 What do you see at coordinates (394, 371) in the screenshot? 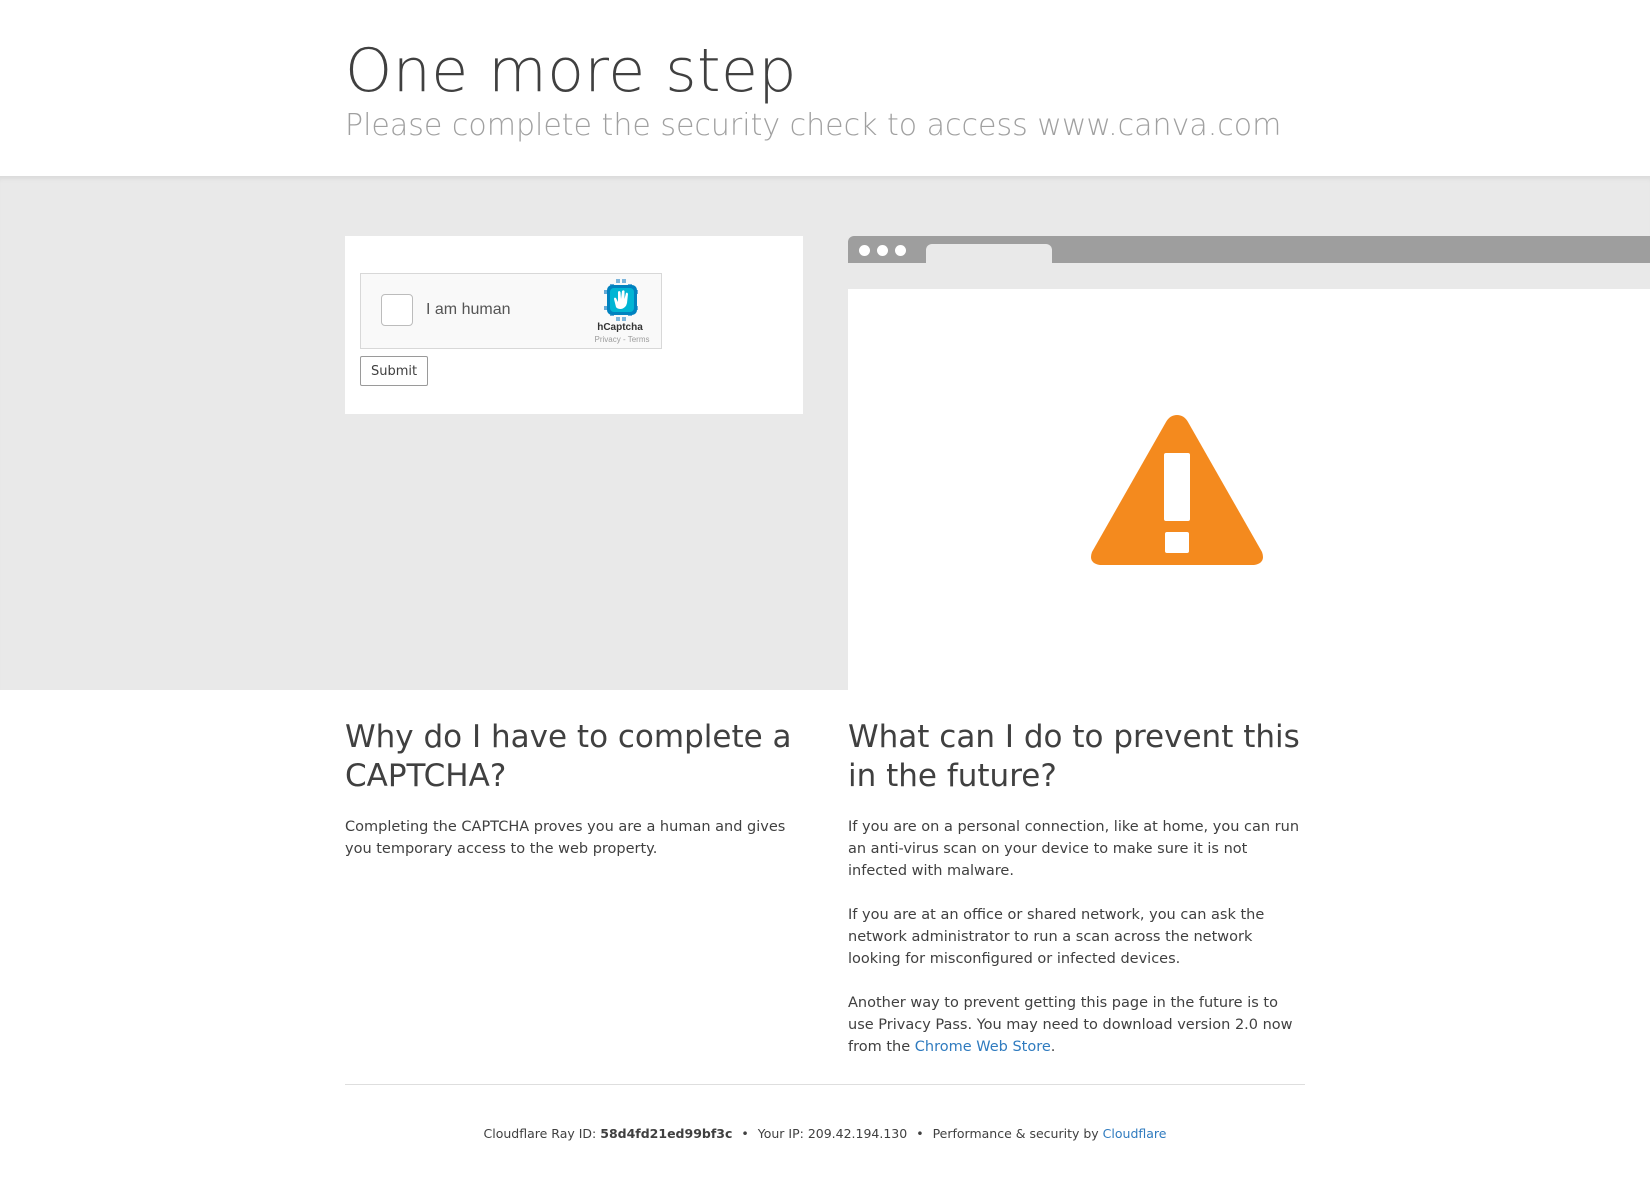
I see `submit-button: Submit` at bounding box center [394, 371].